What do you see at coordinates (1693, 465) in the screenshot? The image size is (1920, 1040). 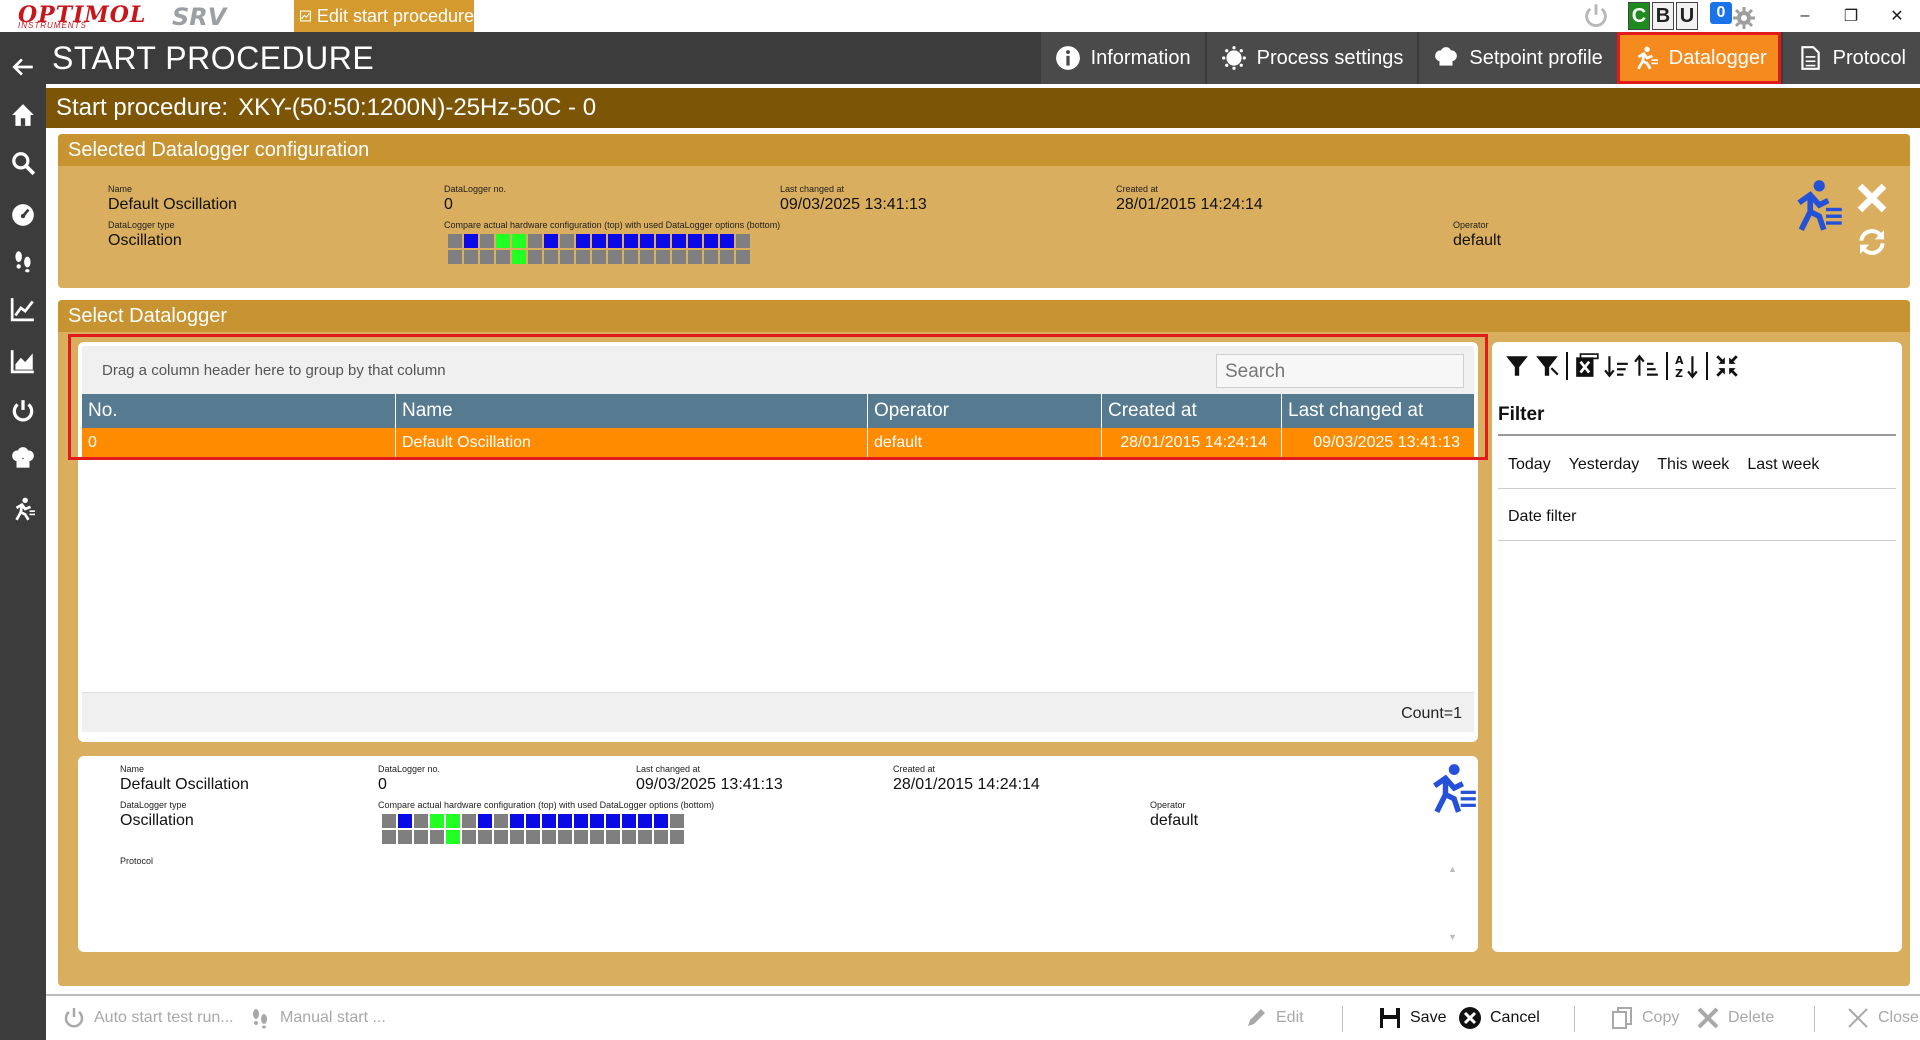 I see `filter-option-this-week: This week` at bounding box center [1693, 465].